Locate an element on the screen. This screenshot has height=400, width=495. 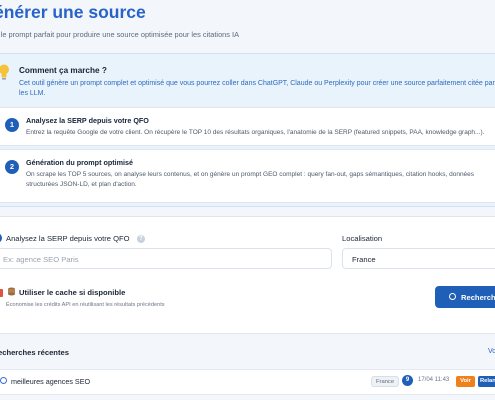
step-number-badge: 2 is located at coordinates (12, 167).